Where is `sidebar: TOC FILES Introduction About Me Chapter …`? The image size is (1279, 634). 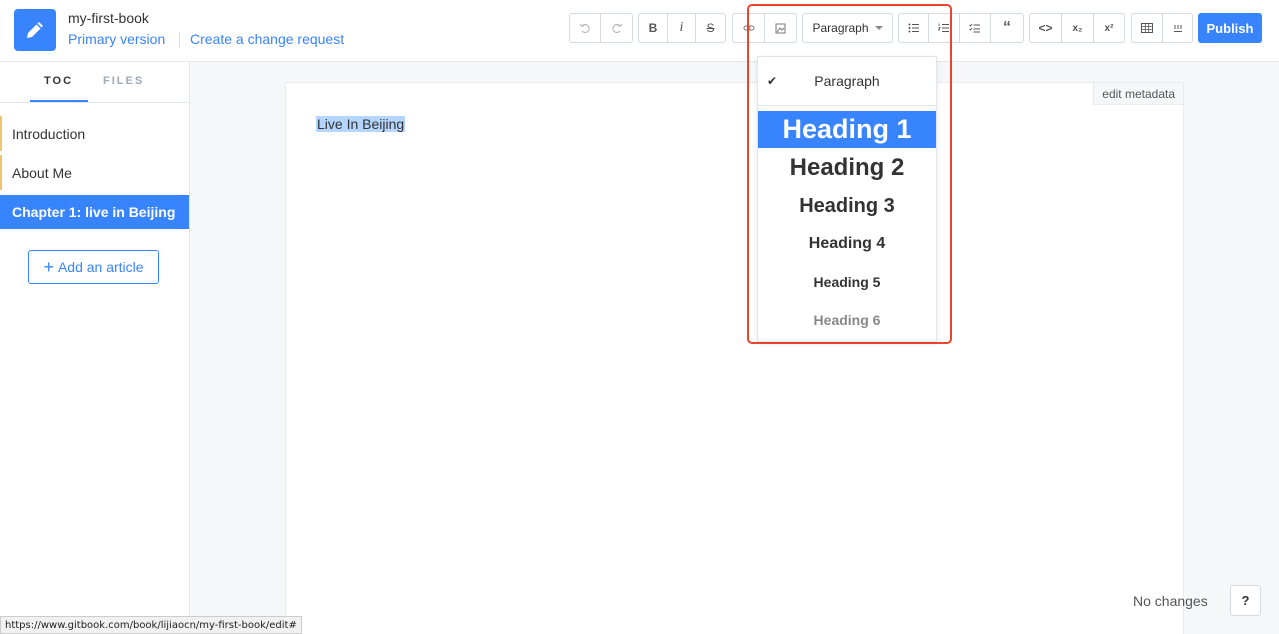
sidebar: TOC FILES Introduction About Me Chapter … is located at coordinates (95, 348).